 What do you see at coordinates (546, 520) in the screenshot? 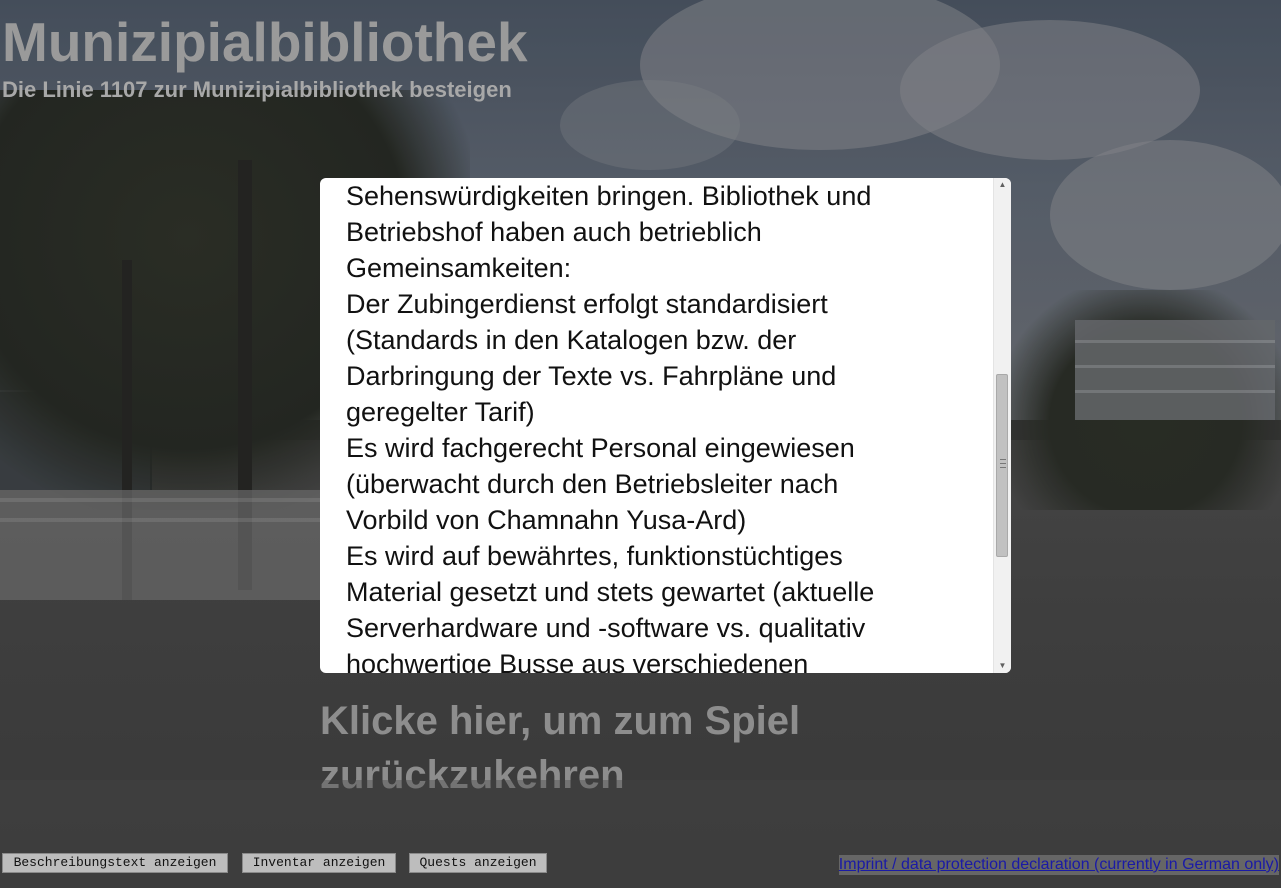
I see `description-line: Vorbild von Chamnahn Yusa-Ard)` at bounding box center [546, 520].